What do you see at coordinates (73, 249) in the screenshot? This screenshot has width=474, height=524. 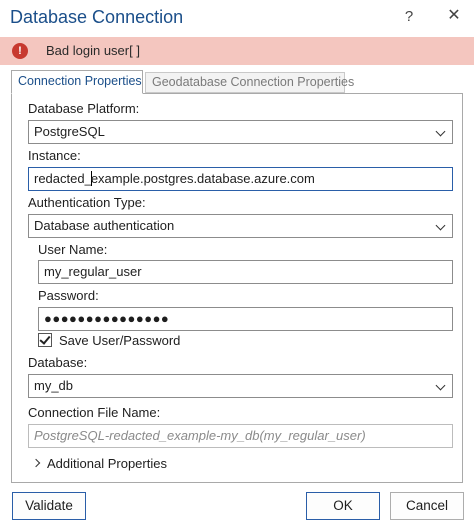 I see `username-label: User Name:` at bounding box center [73, 249].